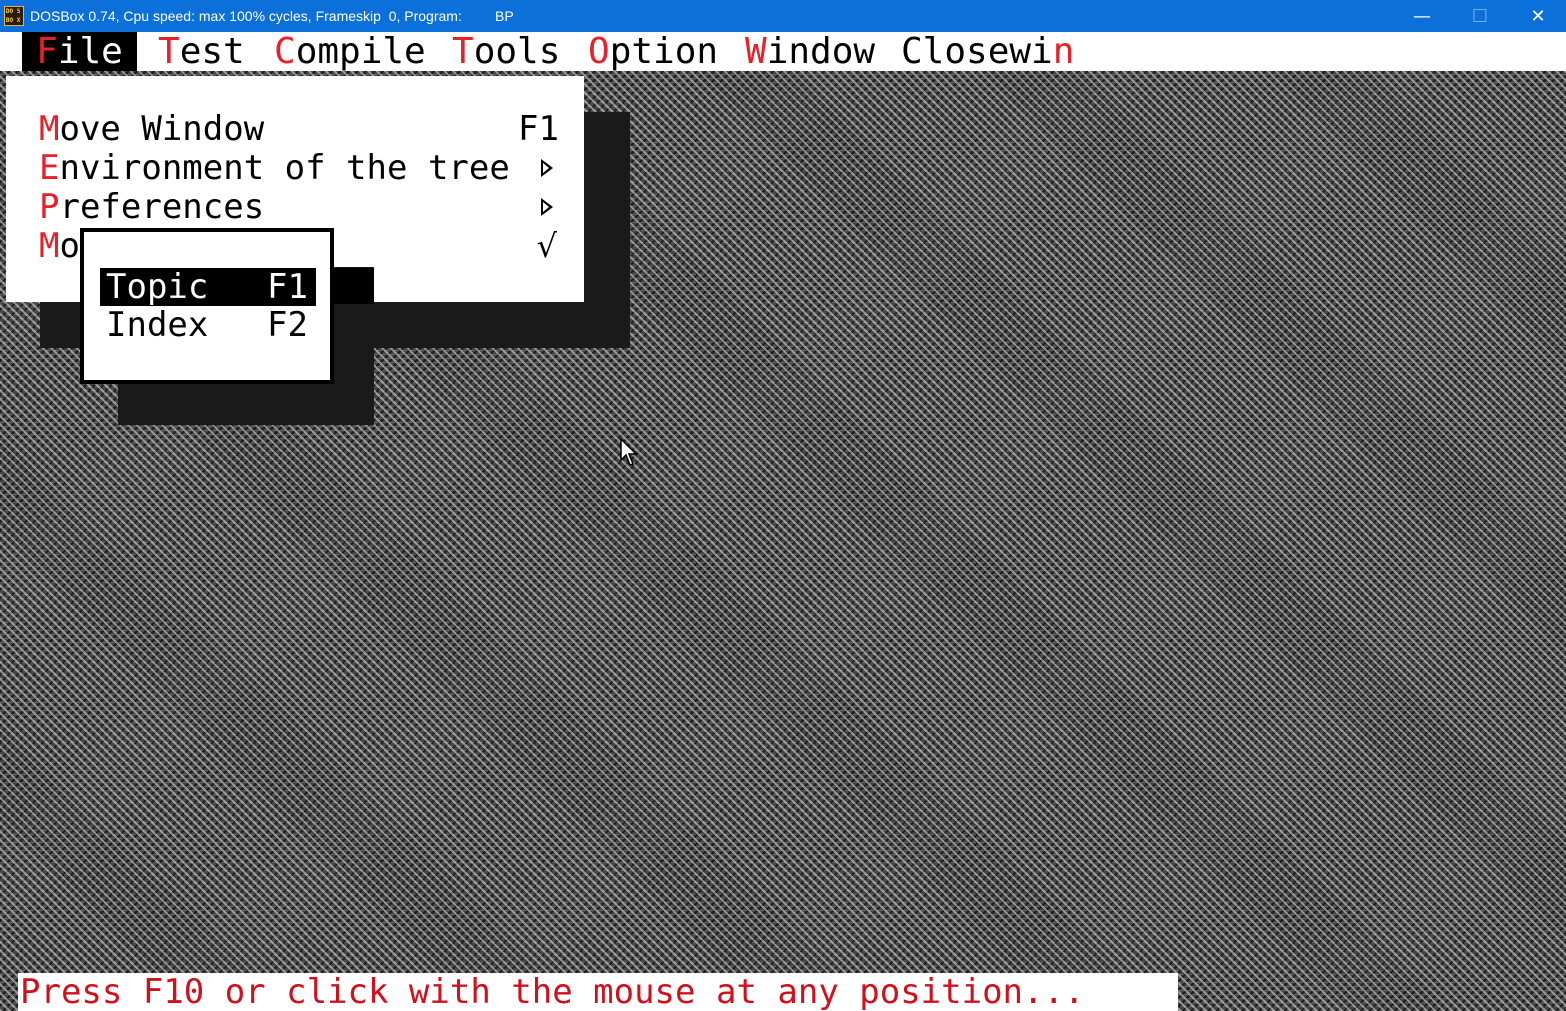  I want to click on menu-compile: Compile, so click(350, 51).